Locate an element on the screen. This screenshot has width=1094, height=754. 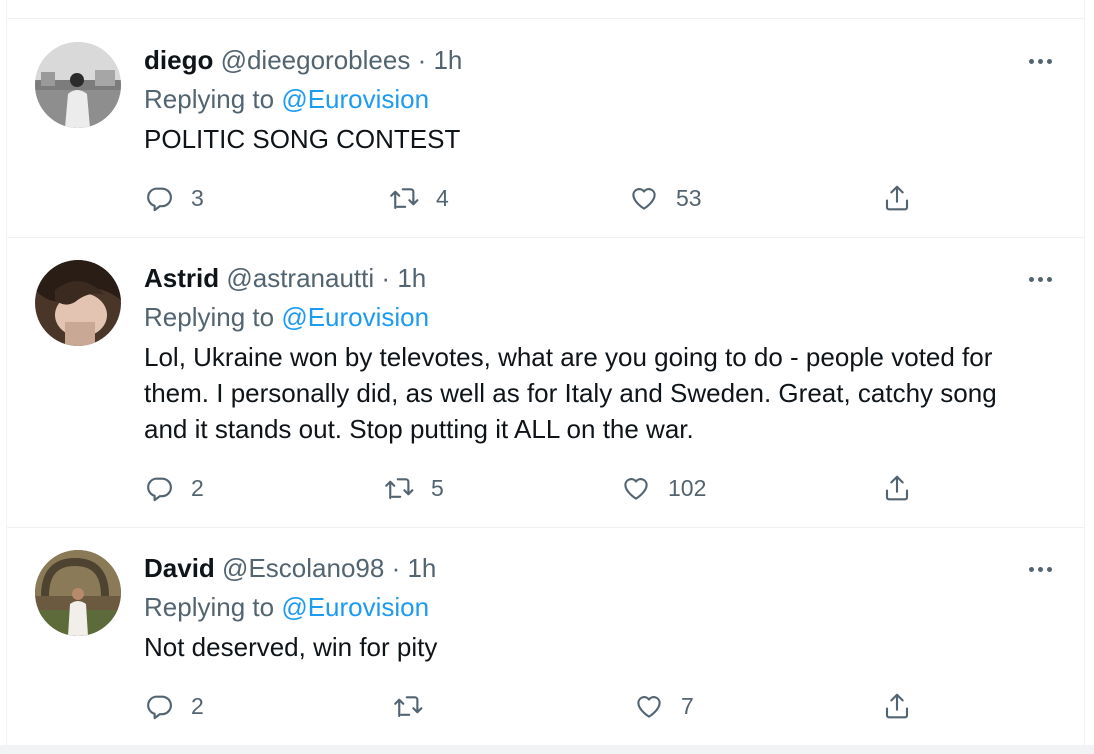
like-count: 53 is located at coordinates (689, 197).